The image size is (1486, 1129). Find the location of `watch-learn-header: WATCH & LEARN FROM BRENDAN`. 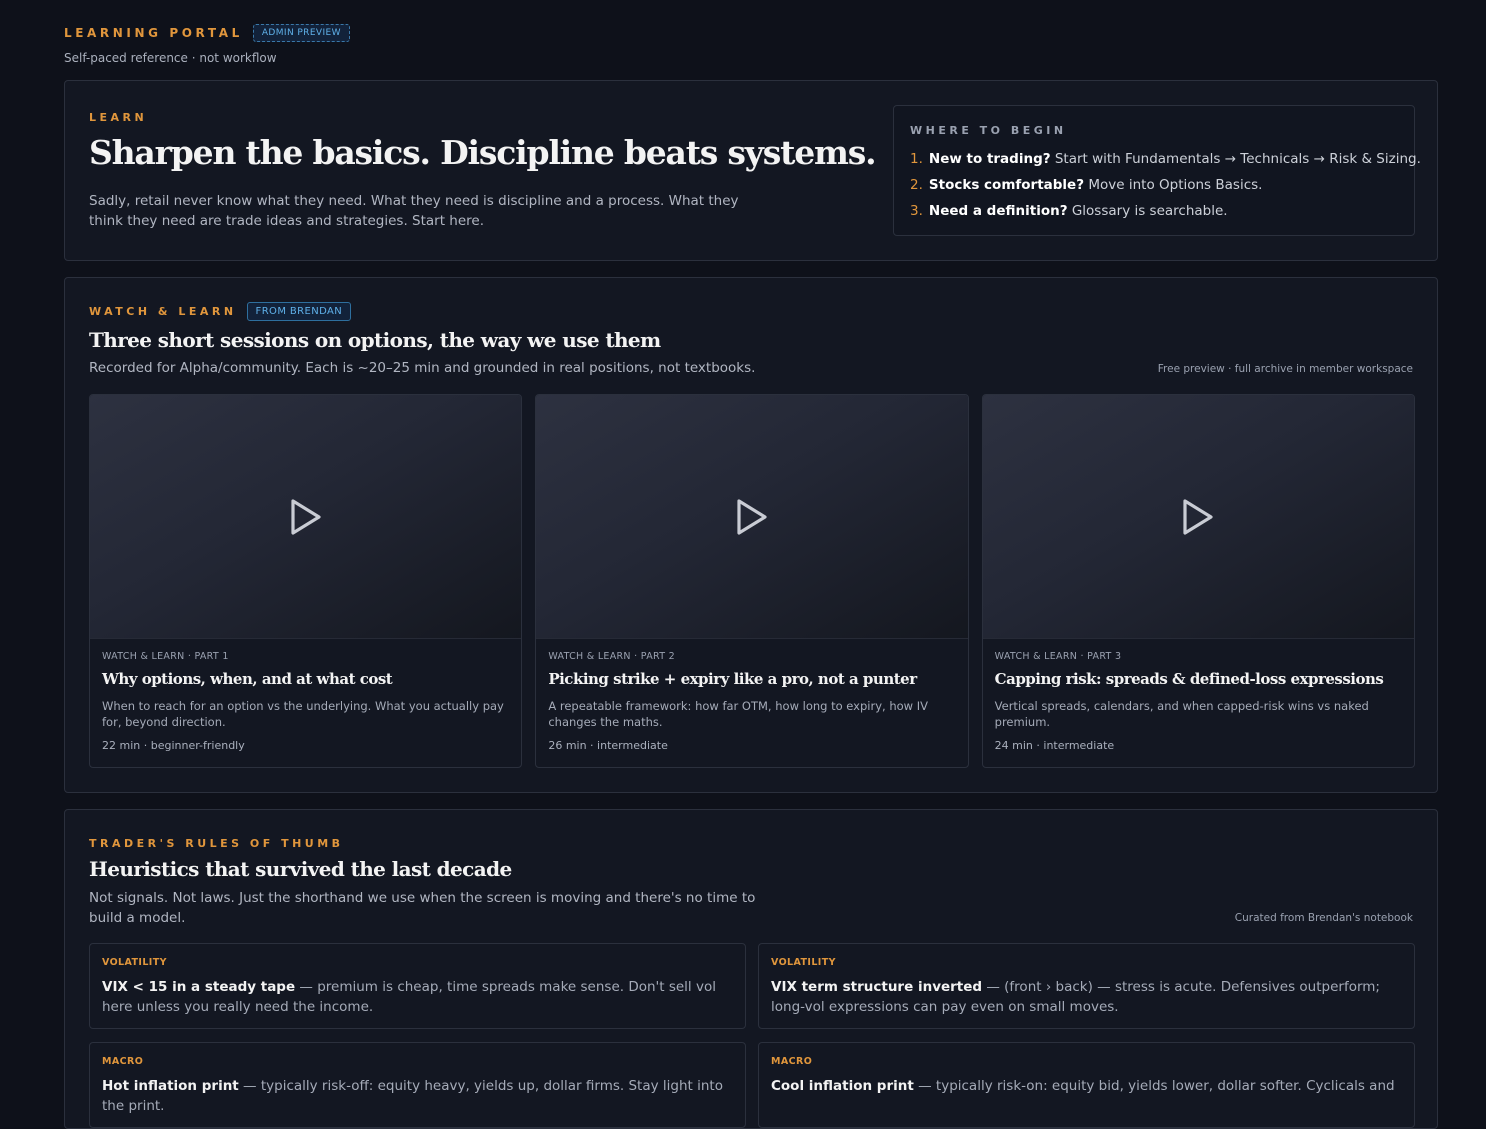

watch-learn-header: WATCH & LEARN FROM BRENDAN is located at coordinates (220, 311).